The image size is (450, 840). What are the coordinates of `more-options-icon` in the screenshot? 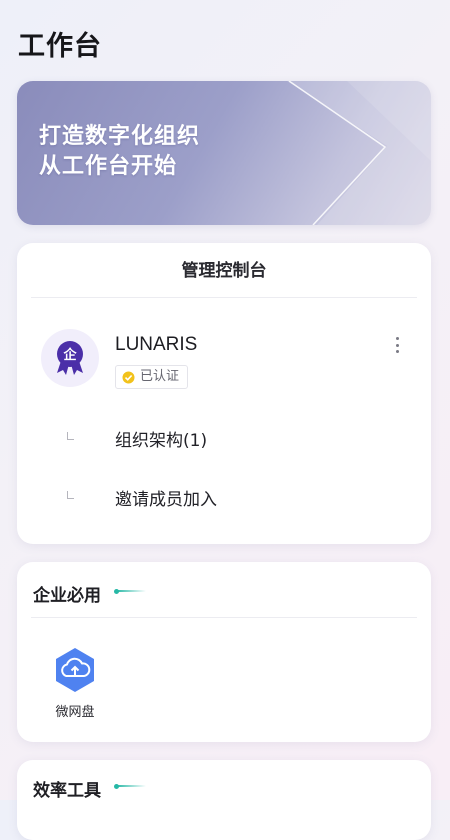 It's located at (397, 345).